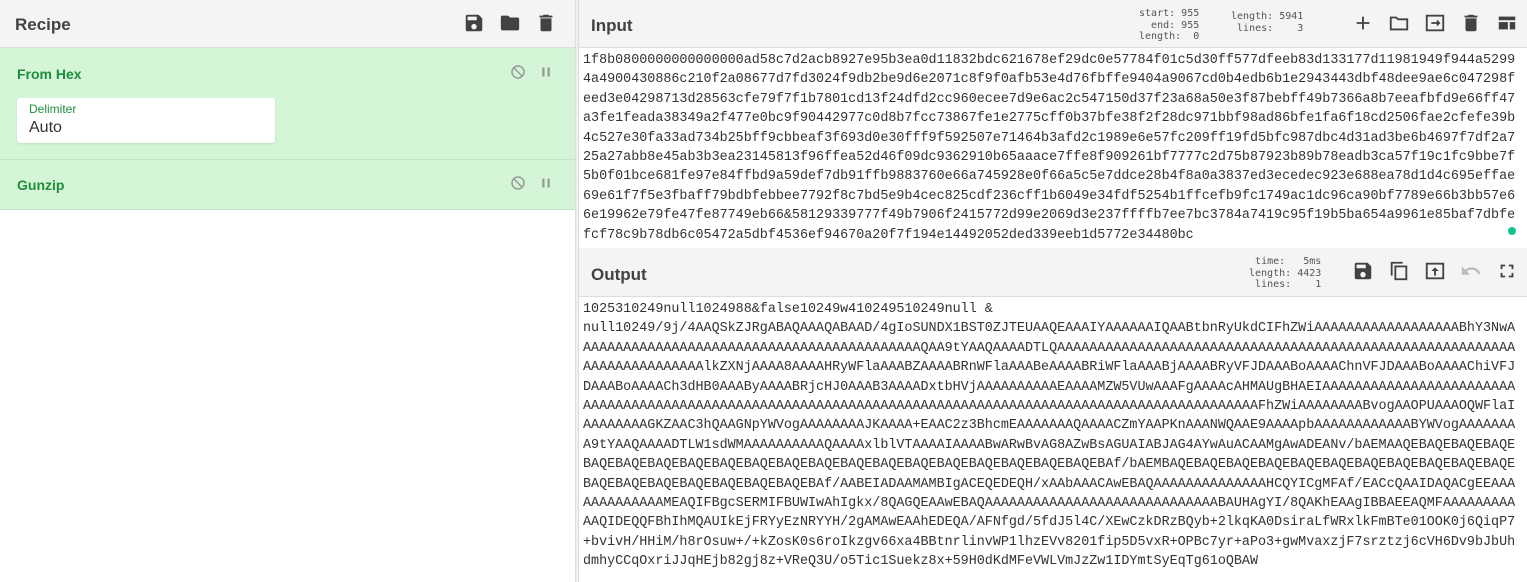 The image size is (1527, 582). I want to click on operation-name: From Hex, so click(49, 74).